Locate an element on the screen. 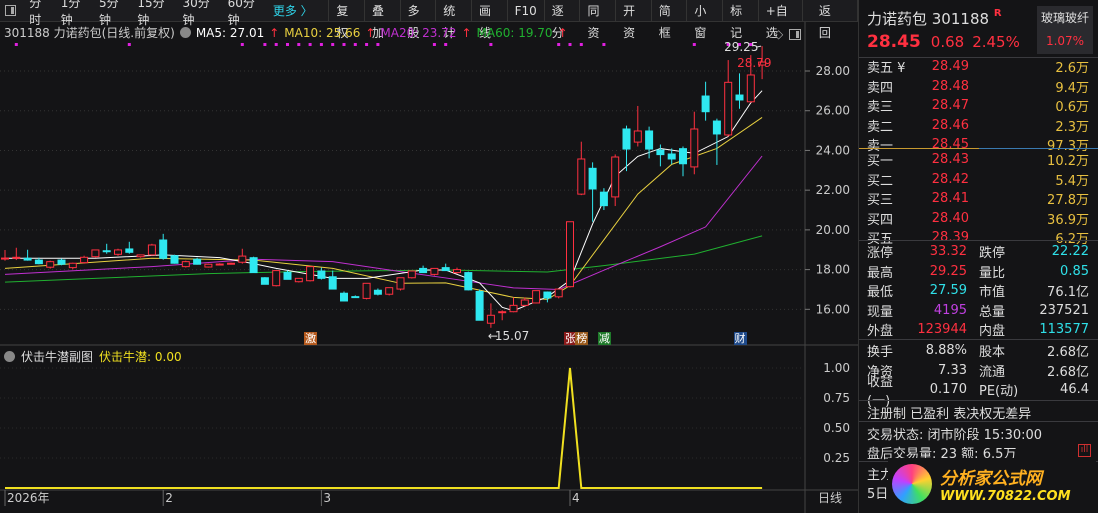  low-pointer: ← is located at coordinates (493, 336).